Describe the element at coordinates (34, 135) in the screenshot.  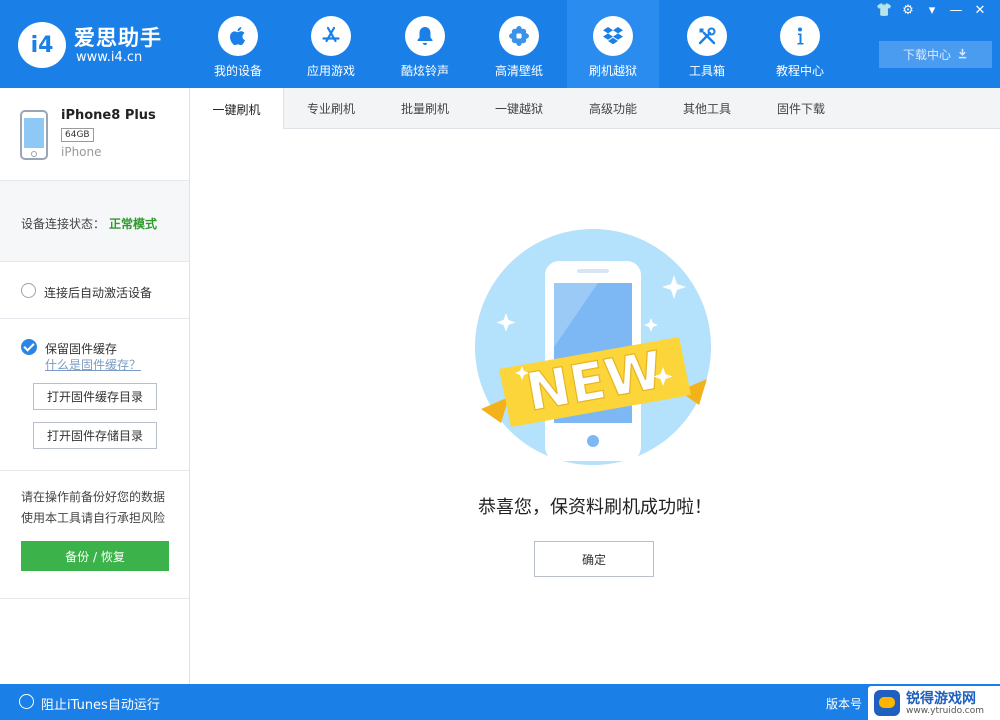
I see `phone-icon` at that location.